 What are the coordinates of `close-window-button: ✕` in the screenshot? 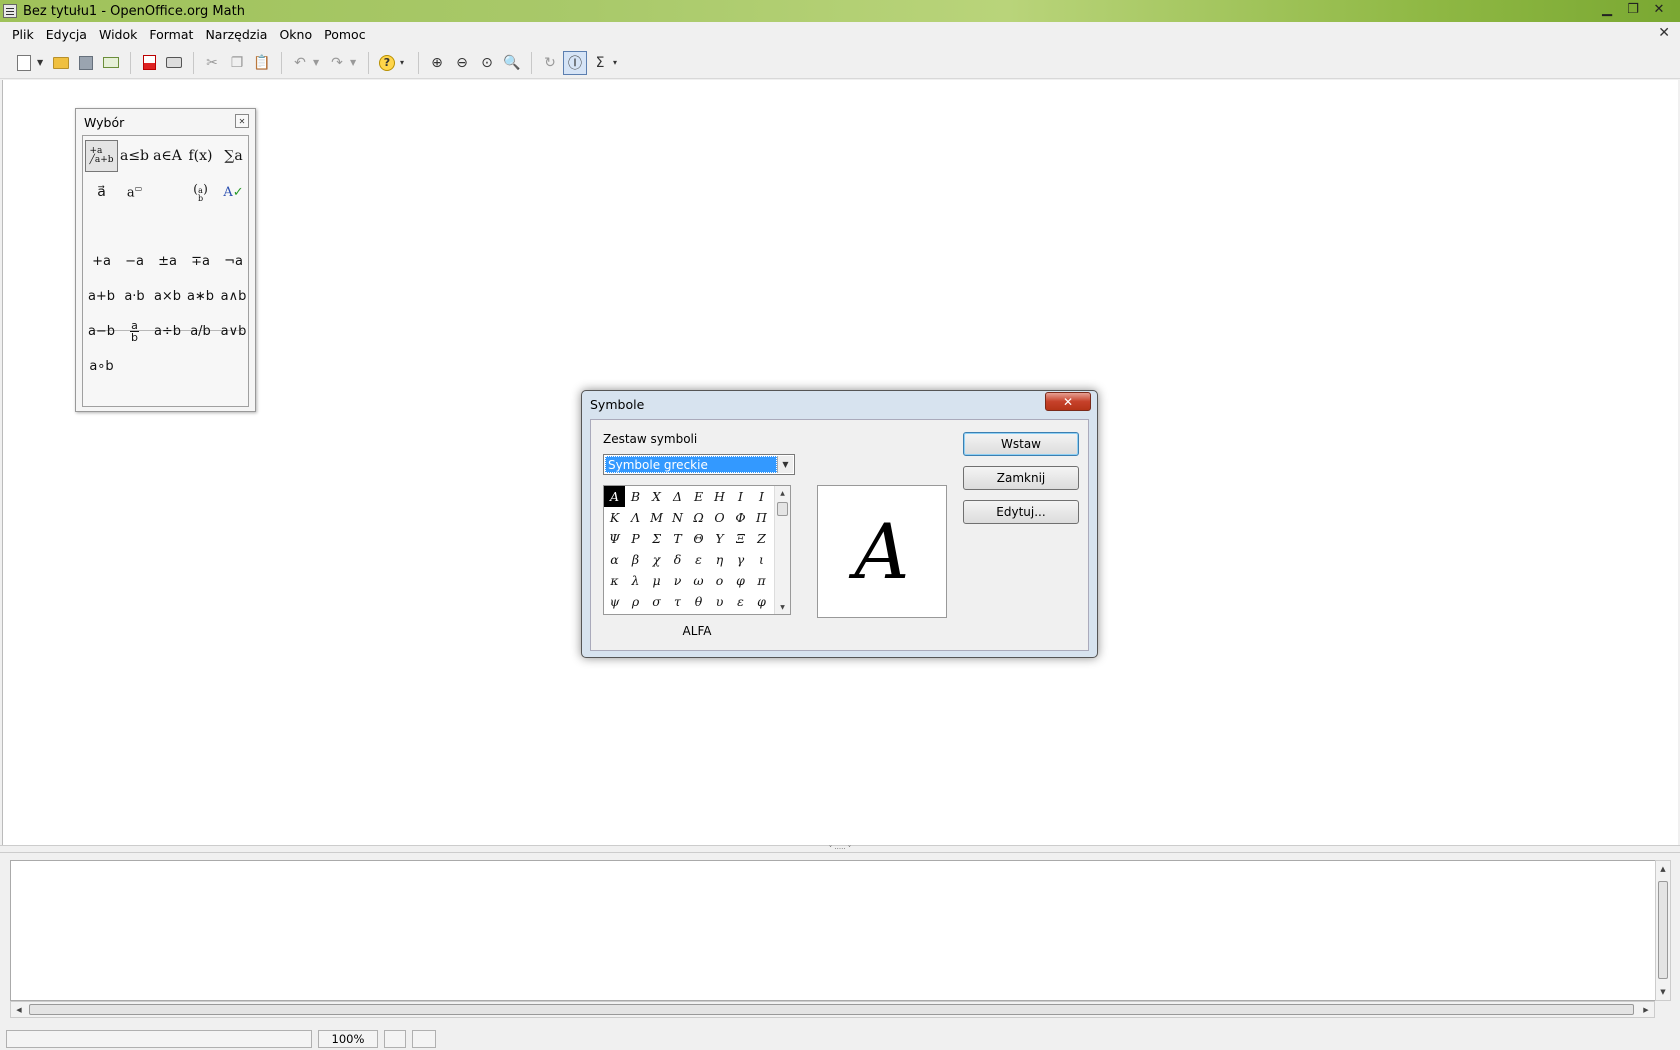 It's located at (1659, 9).